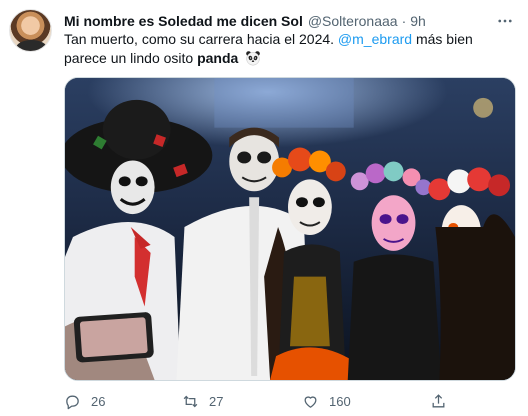 The image size is (528, 416). I want to click on more-horizontal-icon, so click(505, 21).